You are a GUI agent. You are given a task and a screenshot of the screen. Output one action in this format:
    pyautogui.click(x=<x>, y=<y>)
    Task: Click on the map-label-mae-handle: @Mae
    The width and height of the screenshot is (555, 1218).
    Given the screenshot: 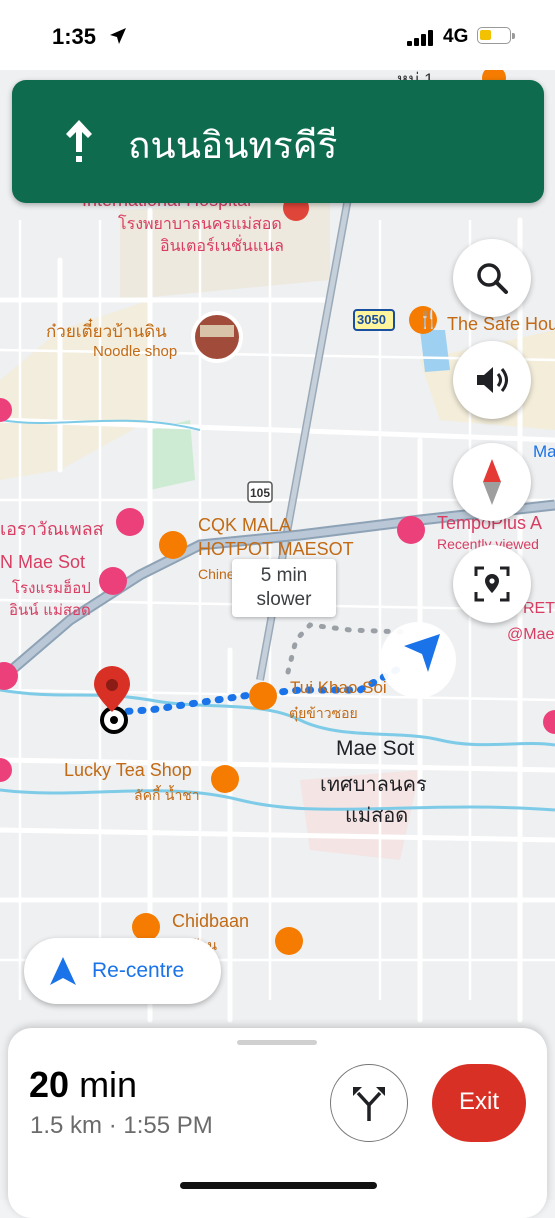 What is the action you would take?
    pyautogui.click(x=531, y=634)
    